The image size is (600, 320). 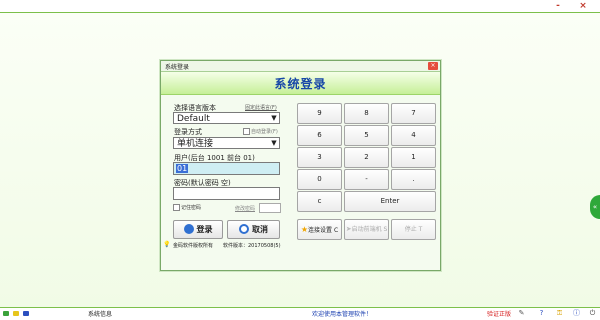 I want to click on change-password-field, so click(x=270, y=208).